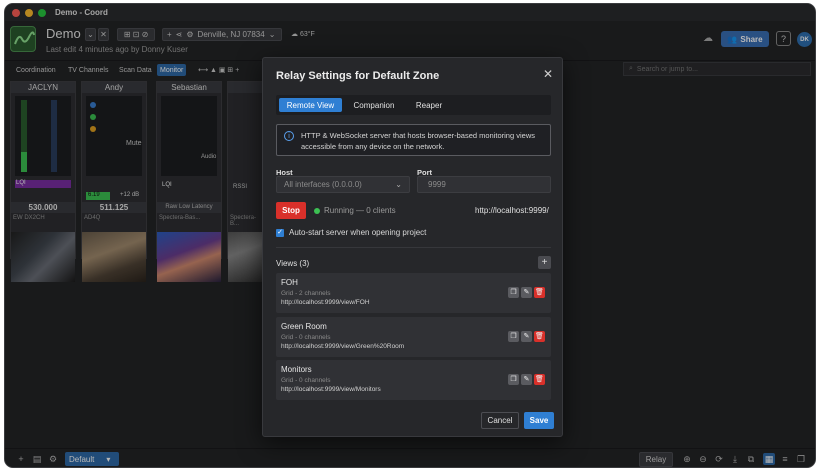 Image resolution: width=820 pixels, height=471 pixels. What do you see at coordinates (310, 105) in the screenshot?
I see `tab-remote-view: Remote View` at bounding box center [310, 105].